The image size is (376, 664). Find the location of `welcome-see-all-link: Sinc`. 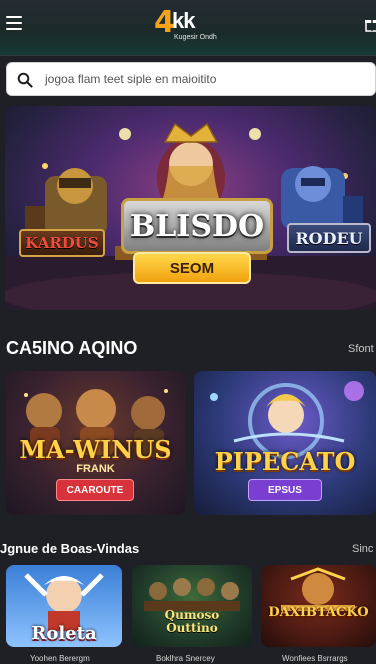

welcome-see-all-link: Sinc is located at coordinates (362, 549).